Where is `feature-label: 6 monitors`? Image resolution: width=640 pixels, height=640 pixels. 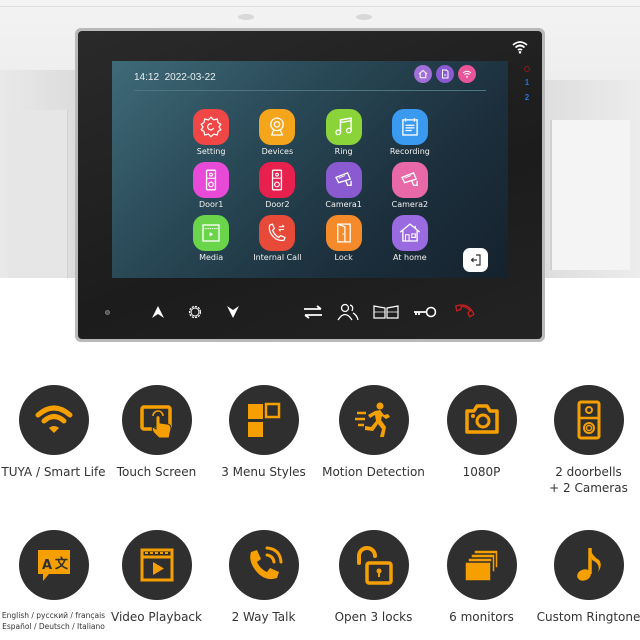 feature-label: 6 monitors is located at coordinates (481, 617).